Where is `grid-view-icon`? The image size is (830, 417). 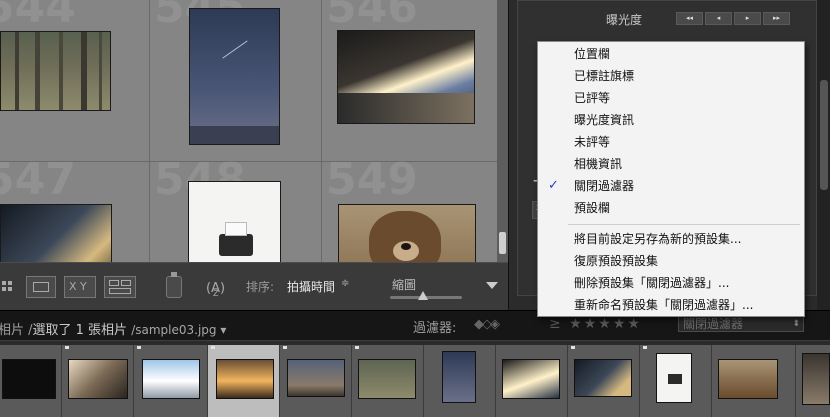 grid-view-icon is located at coordinates (7, 287).